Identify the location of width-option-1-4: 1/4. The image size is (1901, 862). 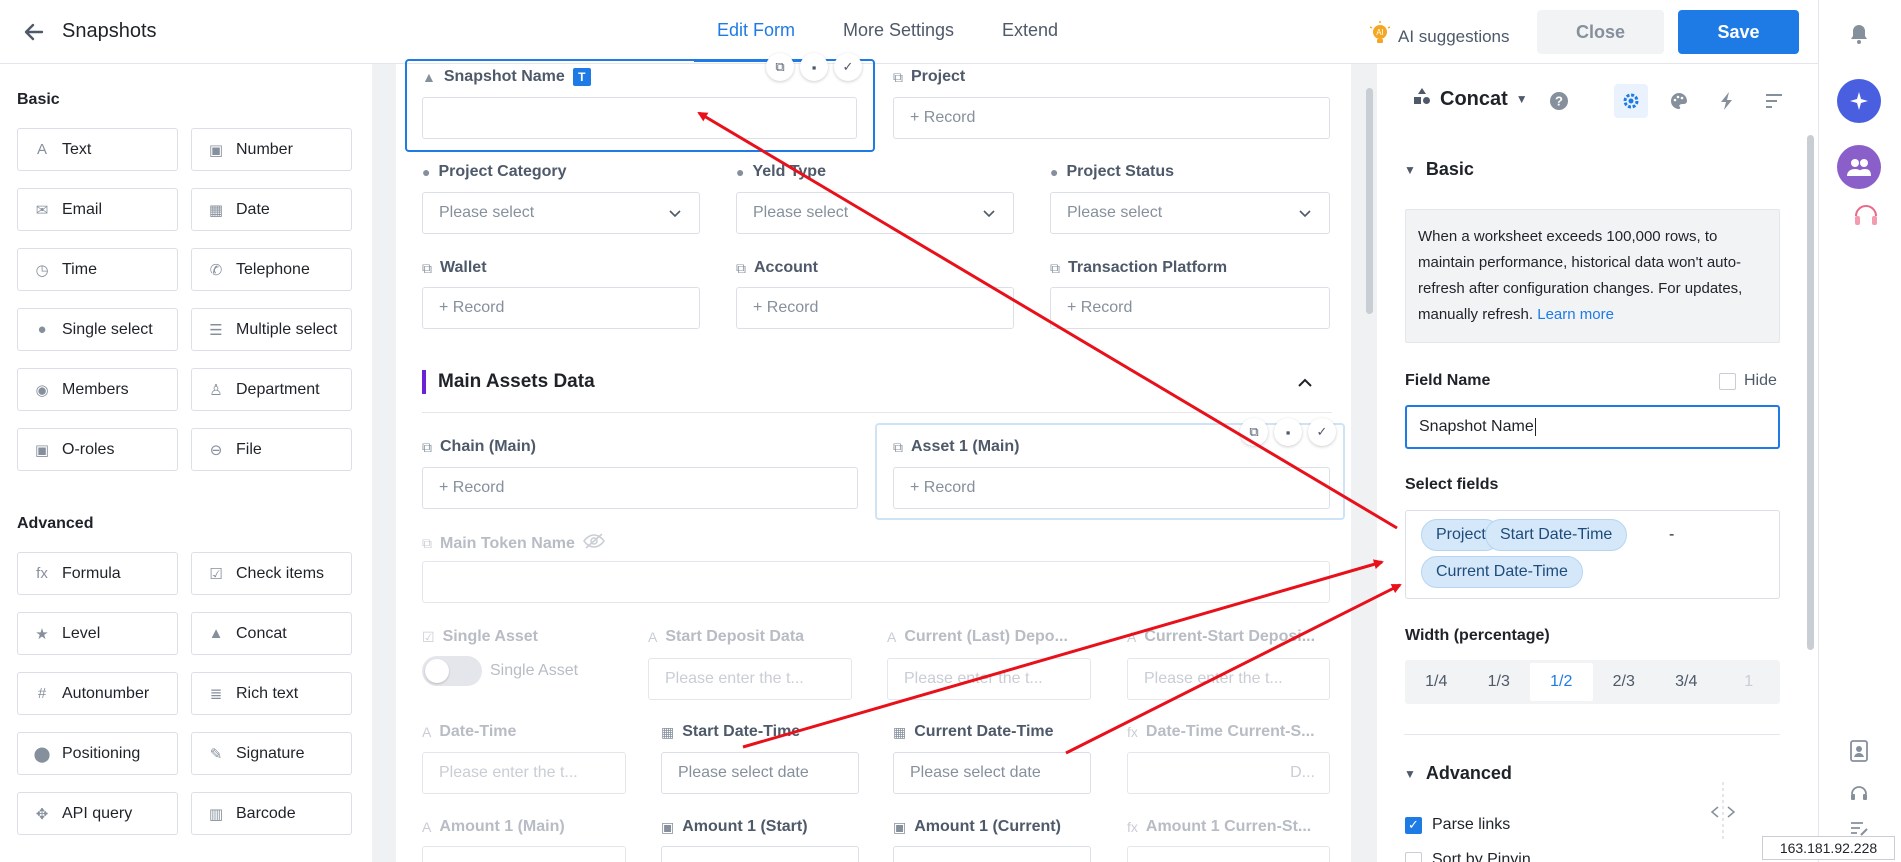
(1436, 682).